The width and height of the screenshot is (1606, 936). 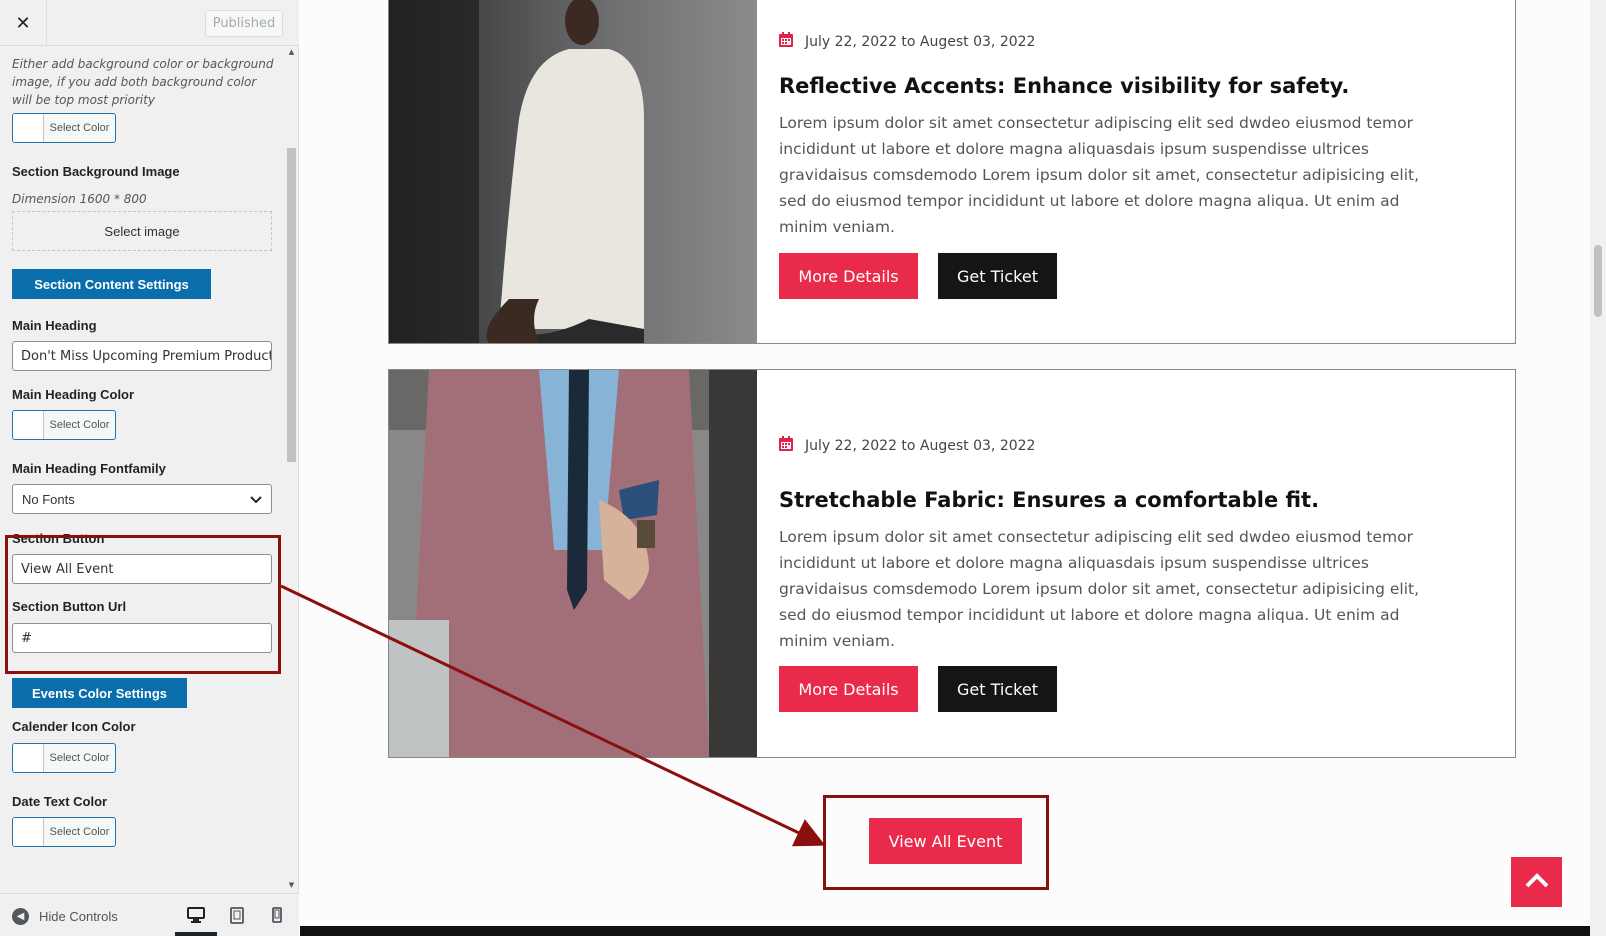 What do you see at coordinates (149, 23) in the screenshot?
I see `customizer-header: ✕ Published` at bounding box center [149, 23].